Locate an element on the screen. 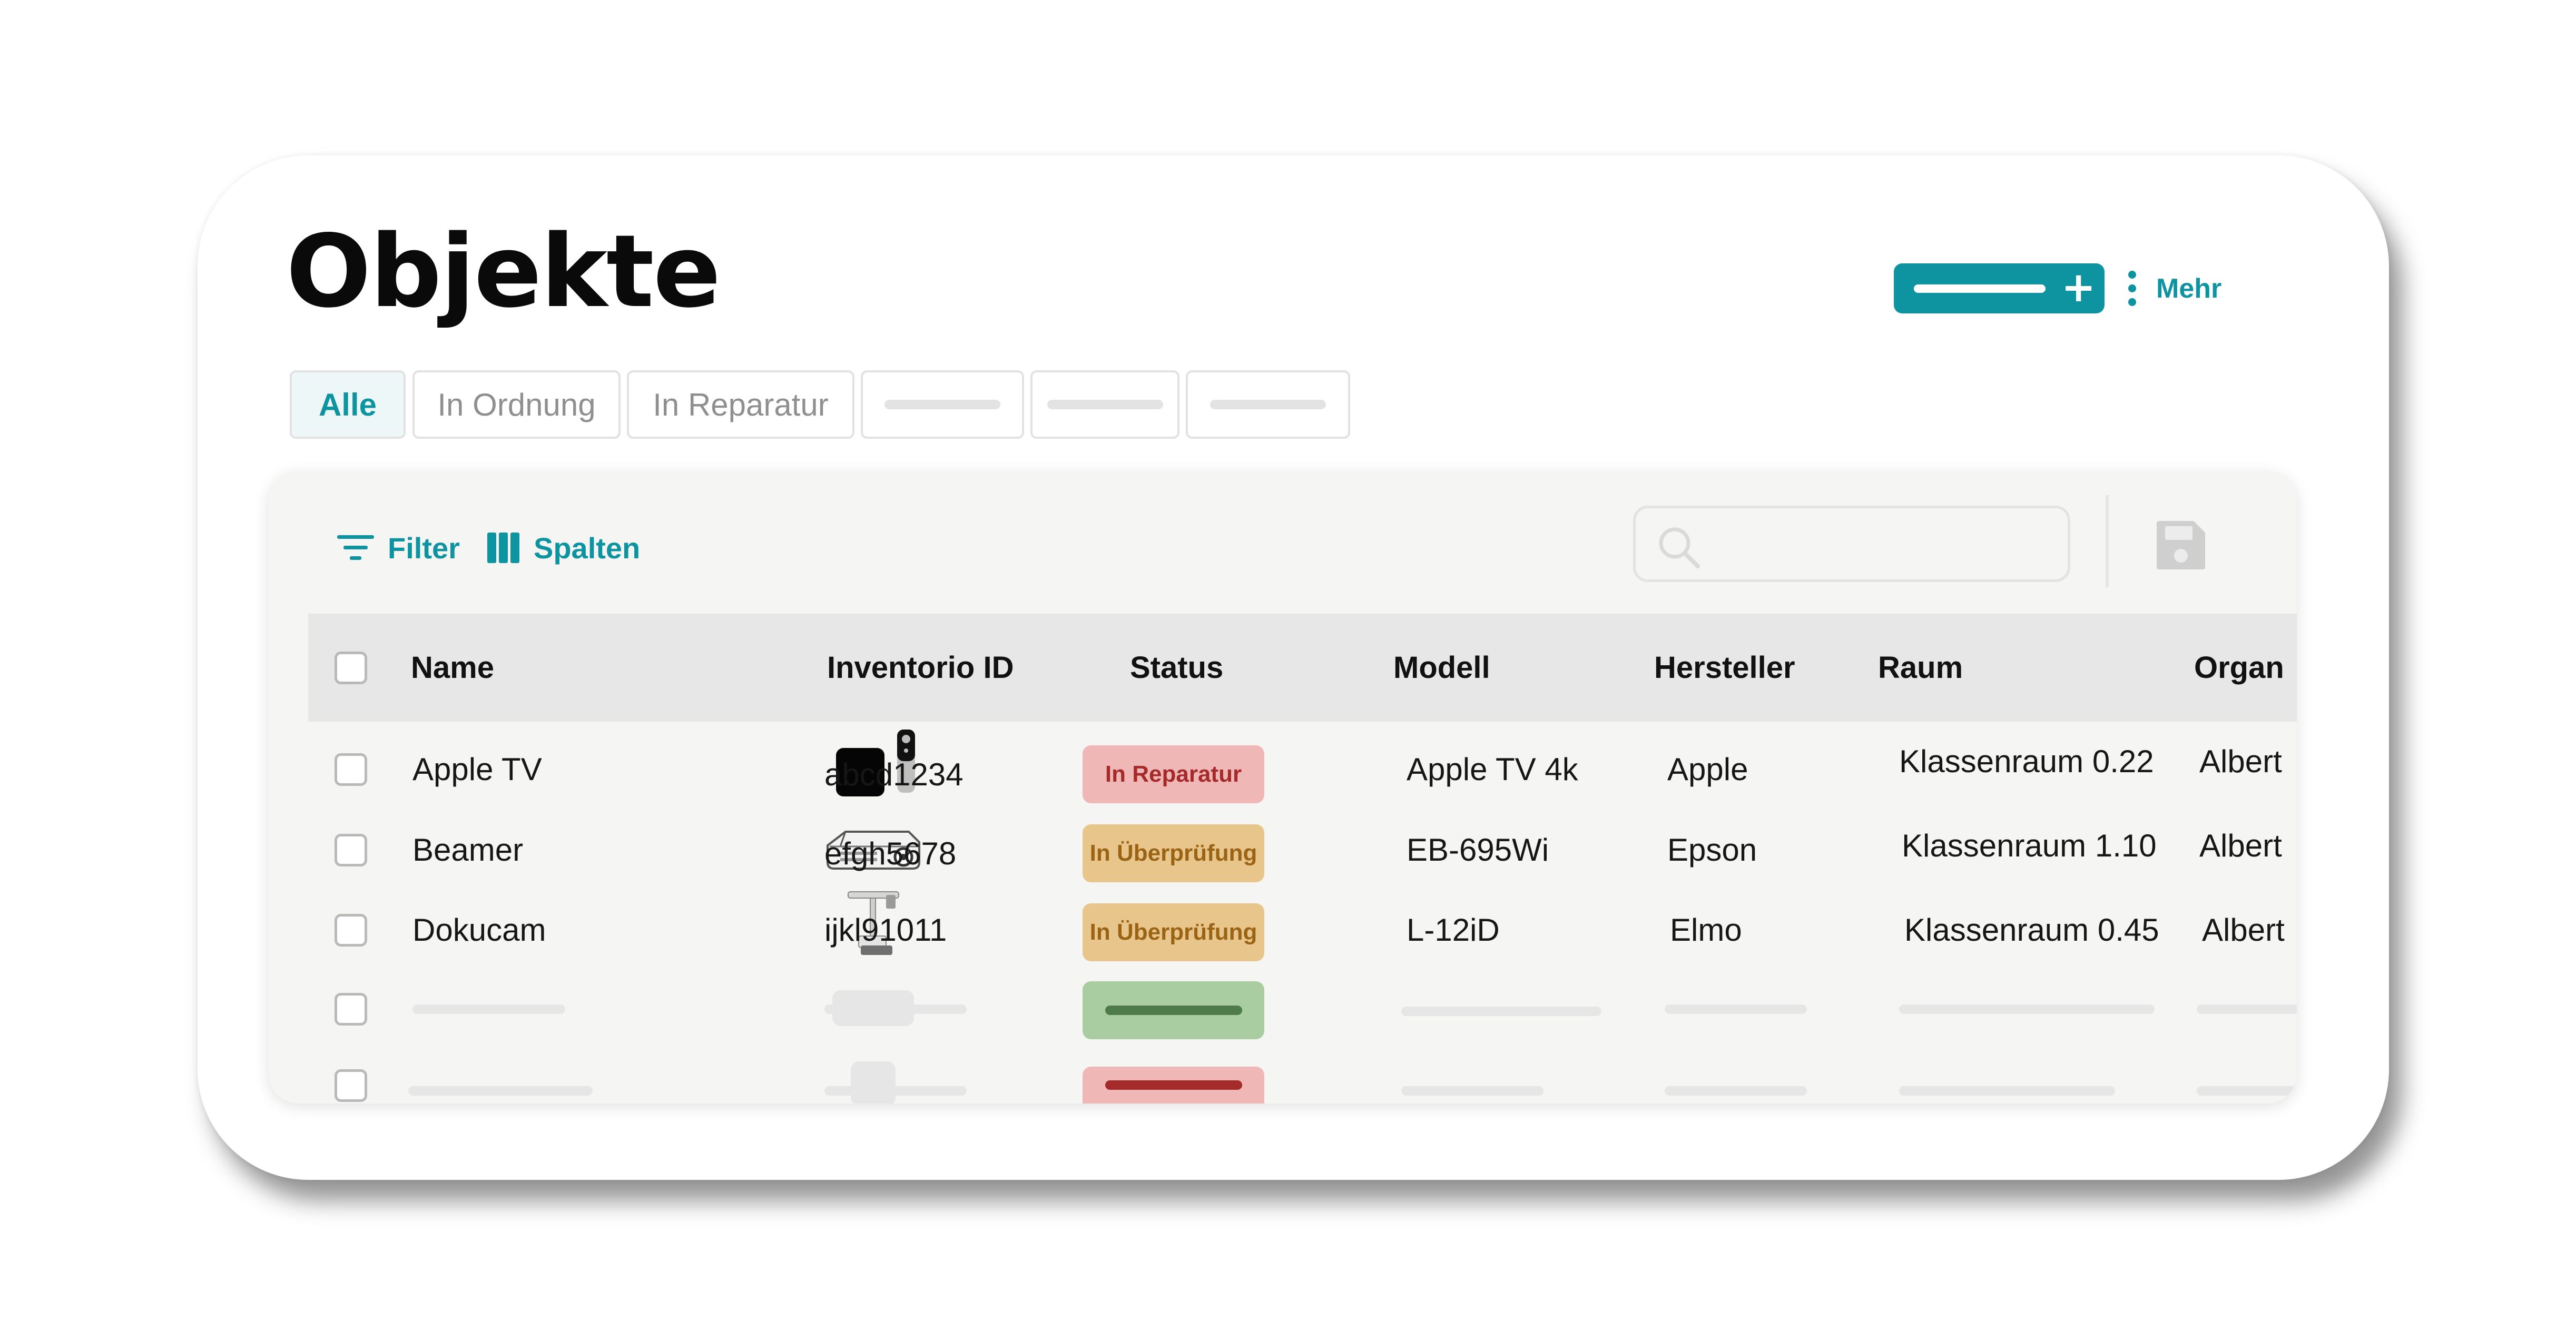 This screenshot has width=2576, height=1330. row-room: Klassenraum 1.10 is located at coordinates (2030, 845).